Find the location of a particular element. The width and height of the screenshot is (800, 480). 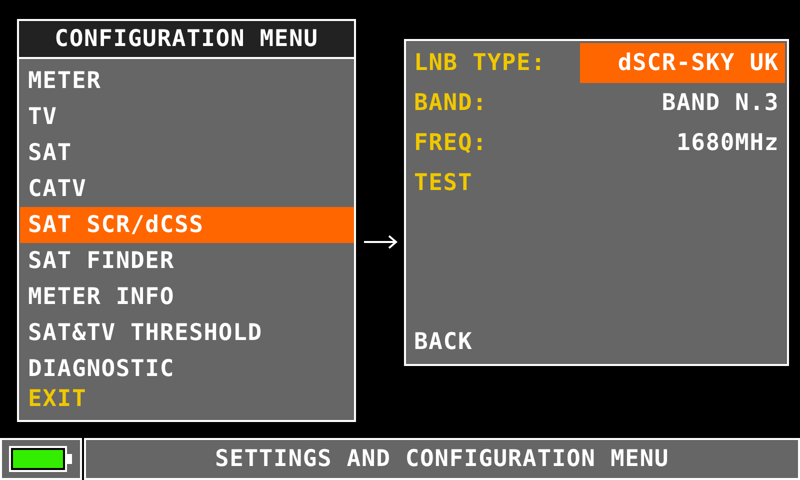

field-value: BAND N.3 is located at coordinates (723, 103).